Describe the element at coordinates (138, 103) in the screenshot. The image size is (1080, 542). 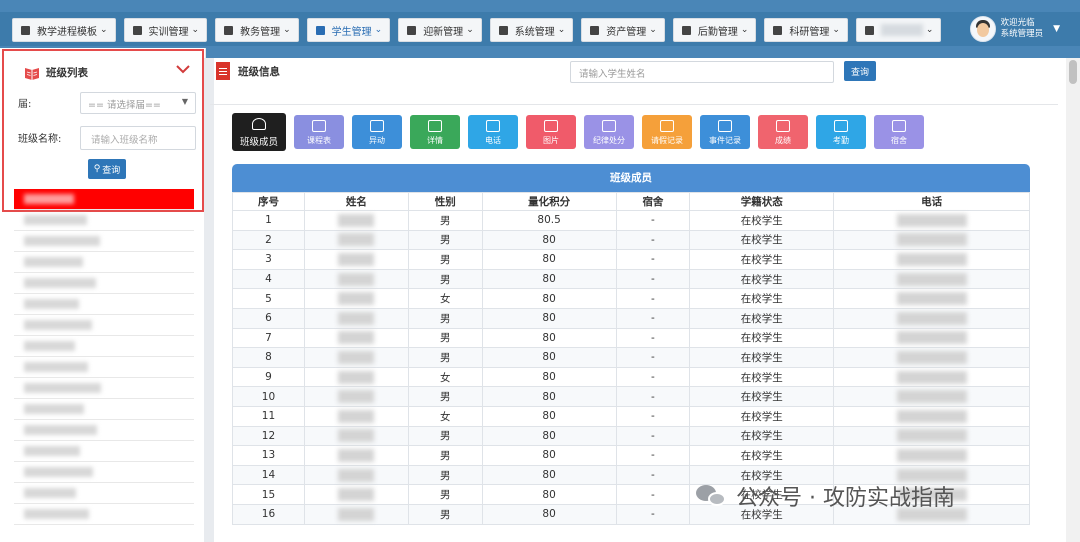
I see `grade-select: == 请选择届== ▼` at that location.